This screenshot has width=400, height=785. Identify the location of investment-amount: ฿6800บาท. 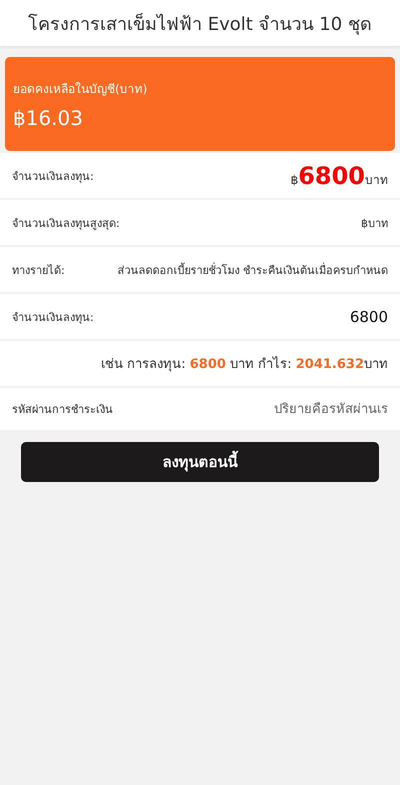
(339, 176).